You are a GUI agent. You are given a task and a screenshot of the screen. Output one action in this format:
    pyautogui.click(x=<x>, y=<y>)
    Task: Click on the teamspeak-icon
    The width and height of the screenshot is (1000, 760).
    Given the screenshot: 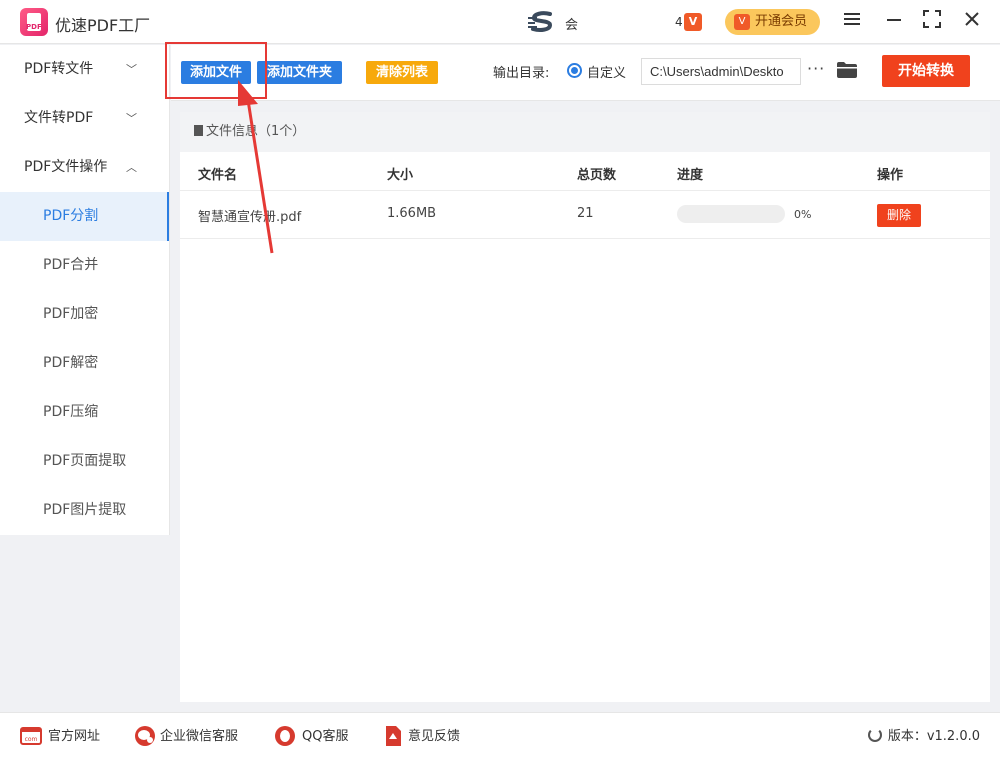 What is the action you would take?
    pyautogui.click(x=542, y=22)
    